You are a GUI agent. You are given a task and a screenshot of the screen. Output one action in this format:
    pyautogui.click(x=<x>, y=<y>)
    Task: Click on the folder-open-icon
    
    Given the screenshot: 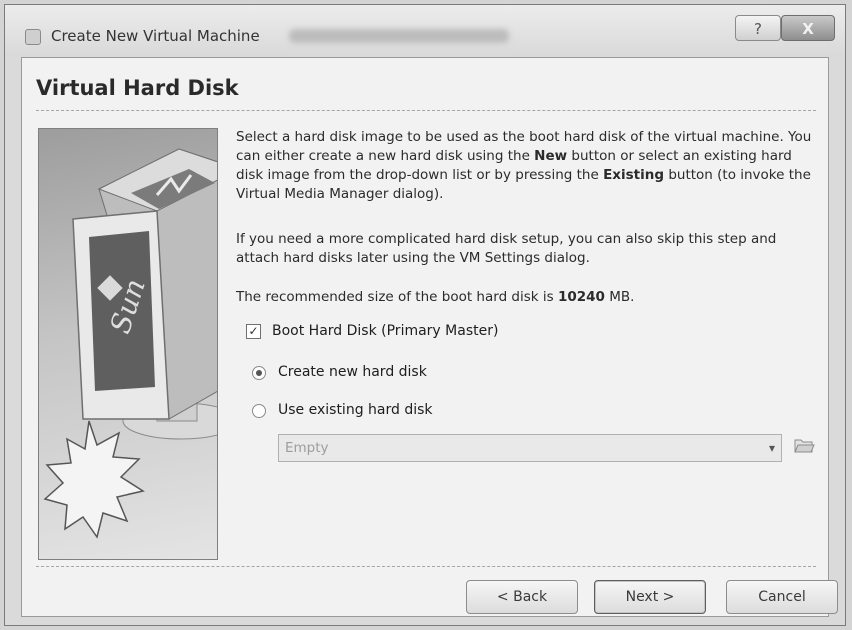 What is the action you would take?
    pyautogui.click(x=804, y=447)
    